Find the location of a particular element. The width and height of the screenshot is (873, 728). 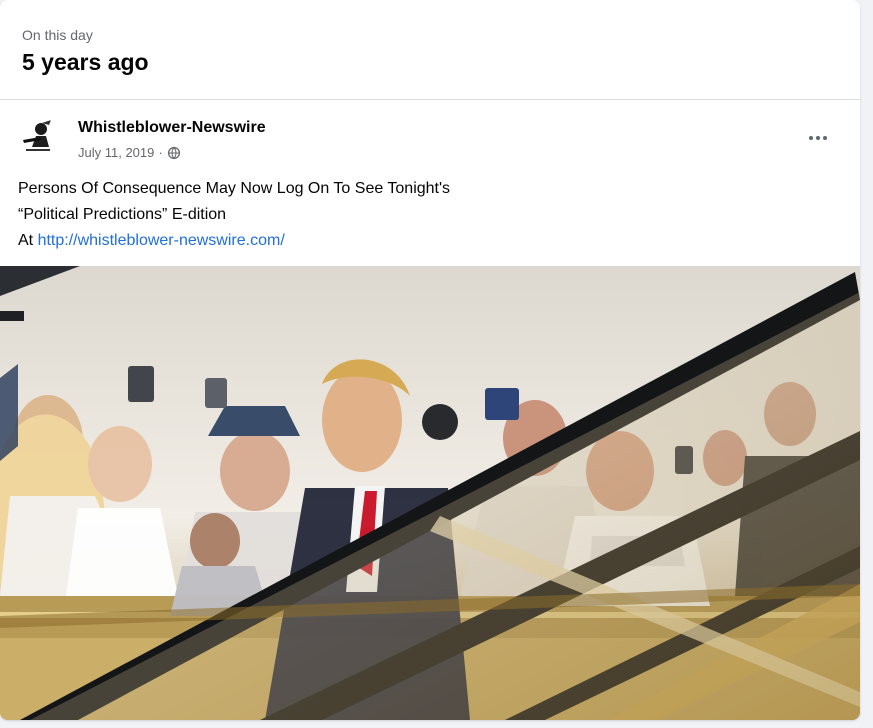

memory-header: On this day 5 years ago is located at coordinates (430, 50).